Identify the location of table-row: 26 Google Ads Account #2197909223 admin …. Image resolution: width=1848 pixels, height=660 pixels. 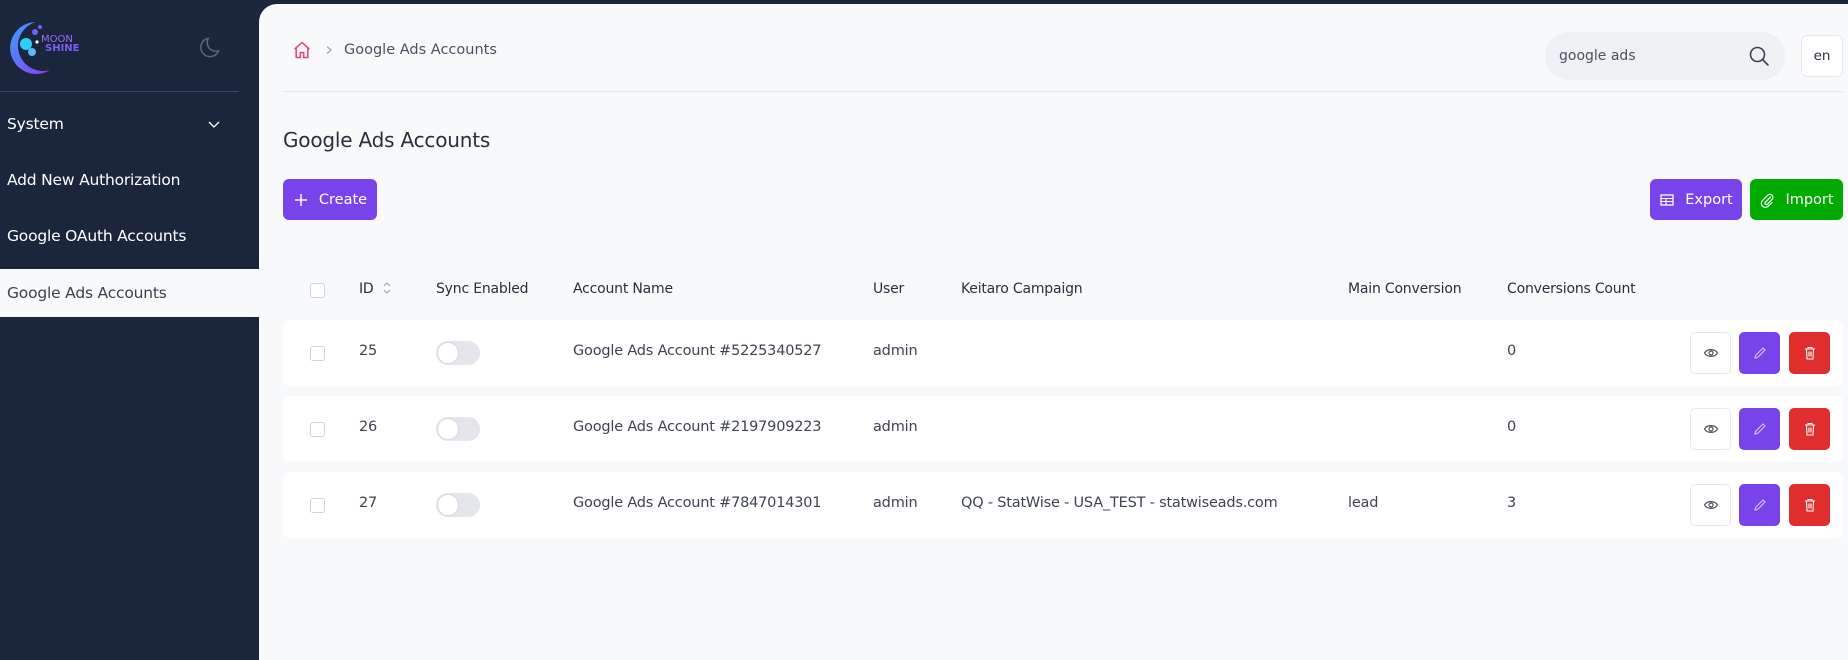
(1063, 429).